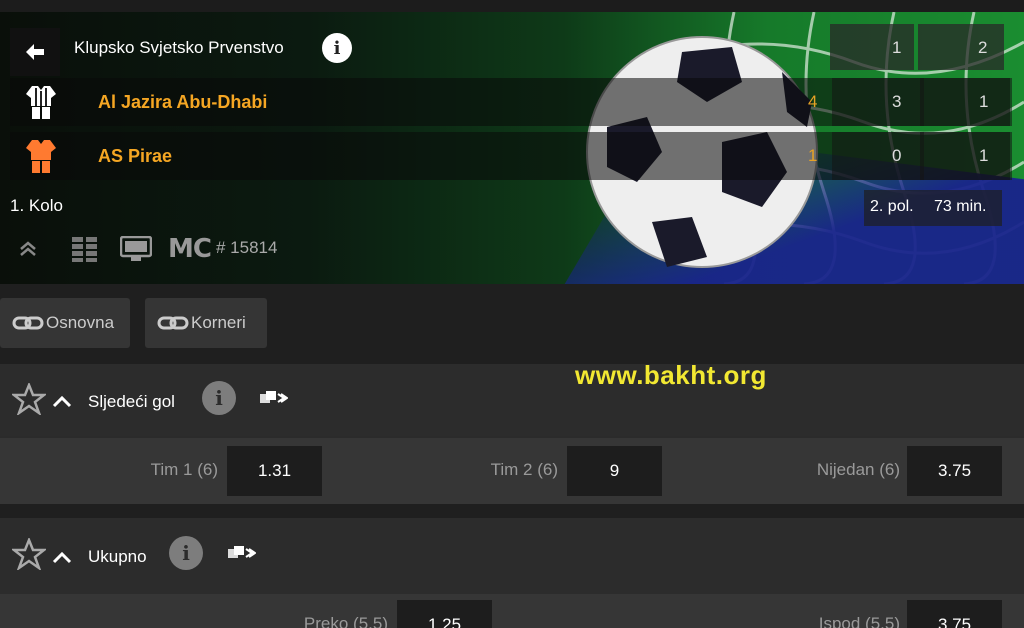 The height and width of the screenshot is (628, 1024). I want to click on market-header-next-goal: Sljedeći gol i, so click(512, 400).